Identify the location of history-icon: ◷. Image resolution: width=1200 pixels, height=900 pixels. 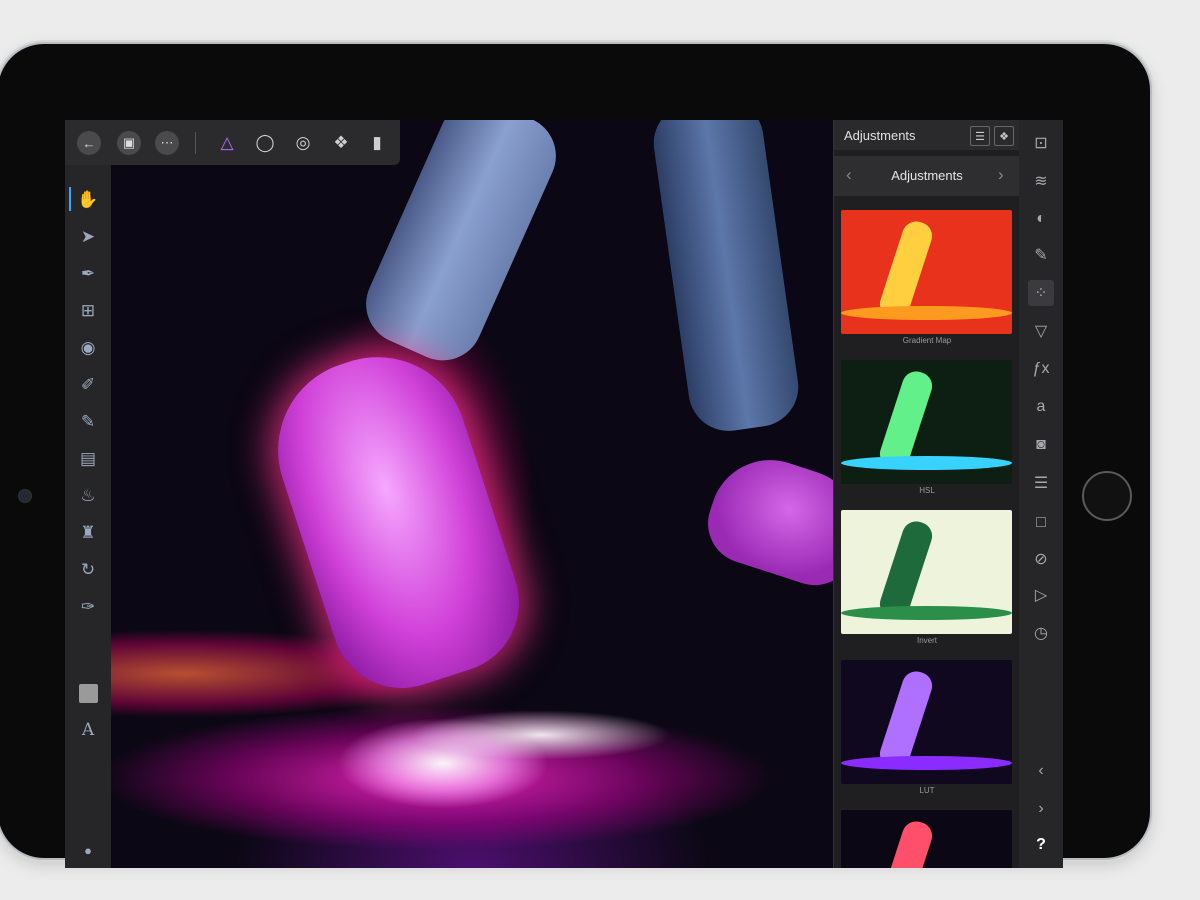
(1041, 633).